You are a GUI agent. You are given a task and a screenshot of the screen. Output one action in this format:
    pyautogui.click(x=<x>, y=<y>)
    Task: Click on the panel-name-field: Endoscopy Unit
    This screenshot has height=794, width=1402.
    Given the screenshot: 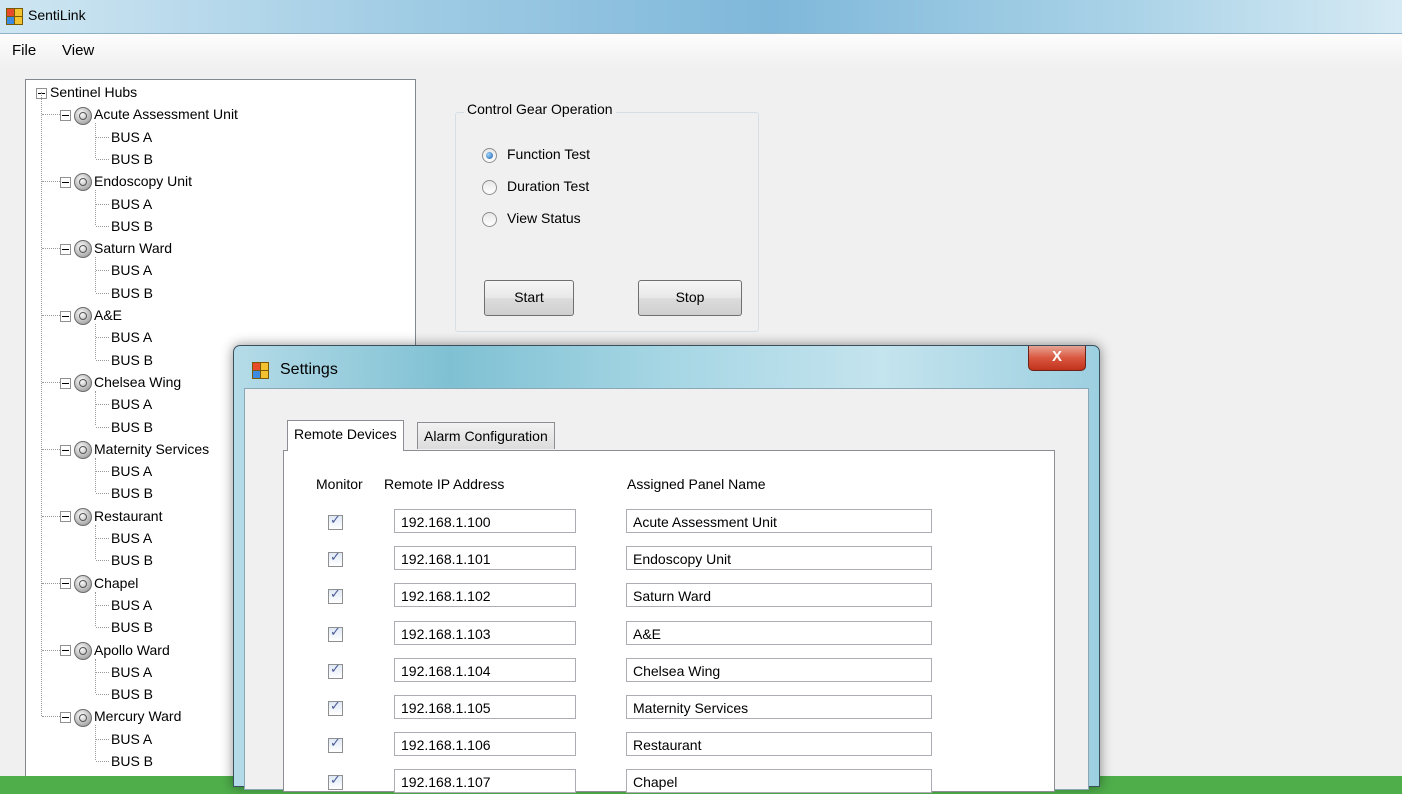 What is the action you would take?
    pyautogui.click(x=779, y=558)
    